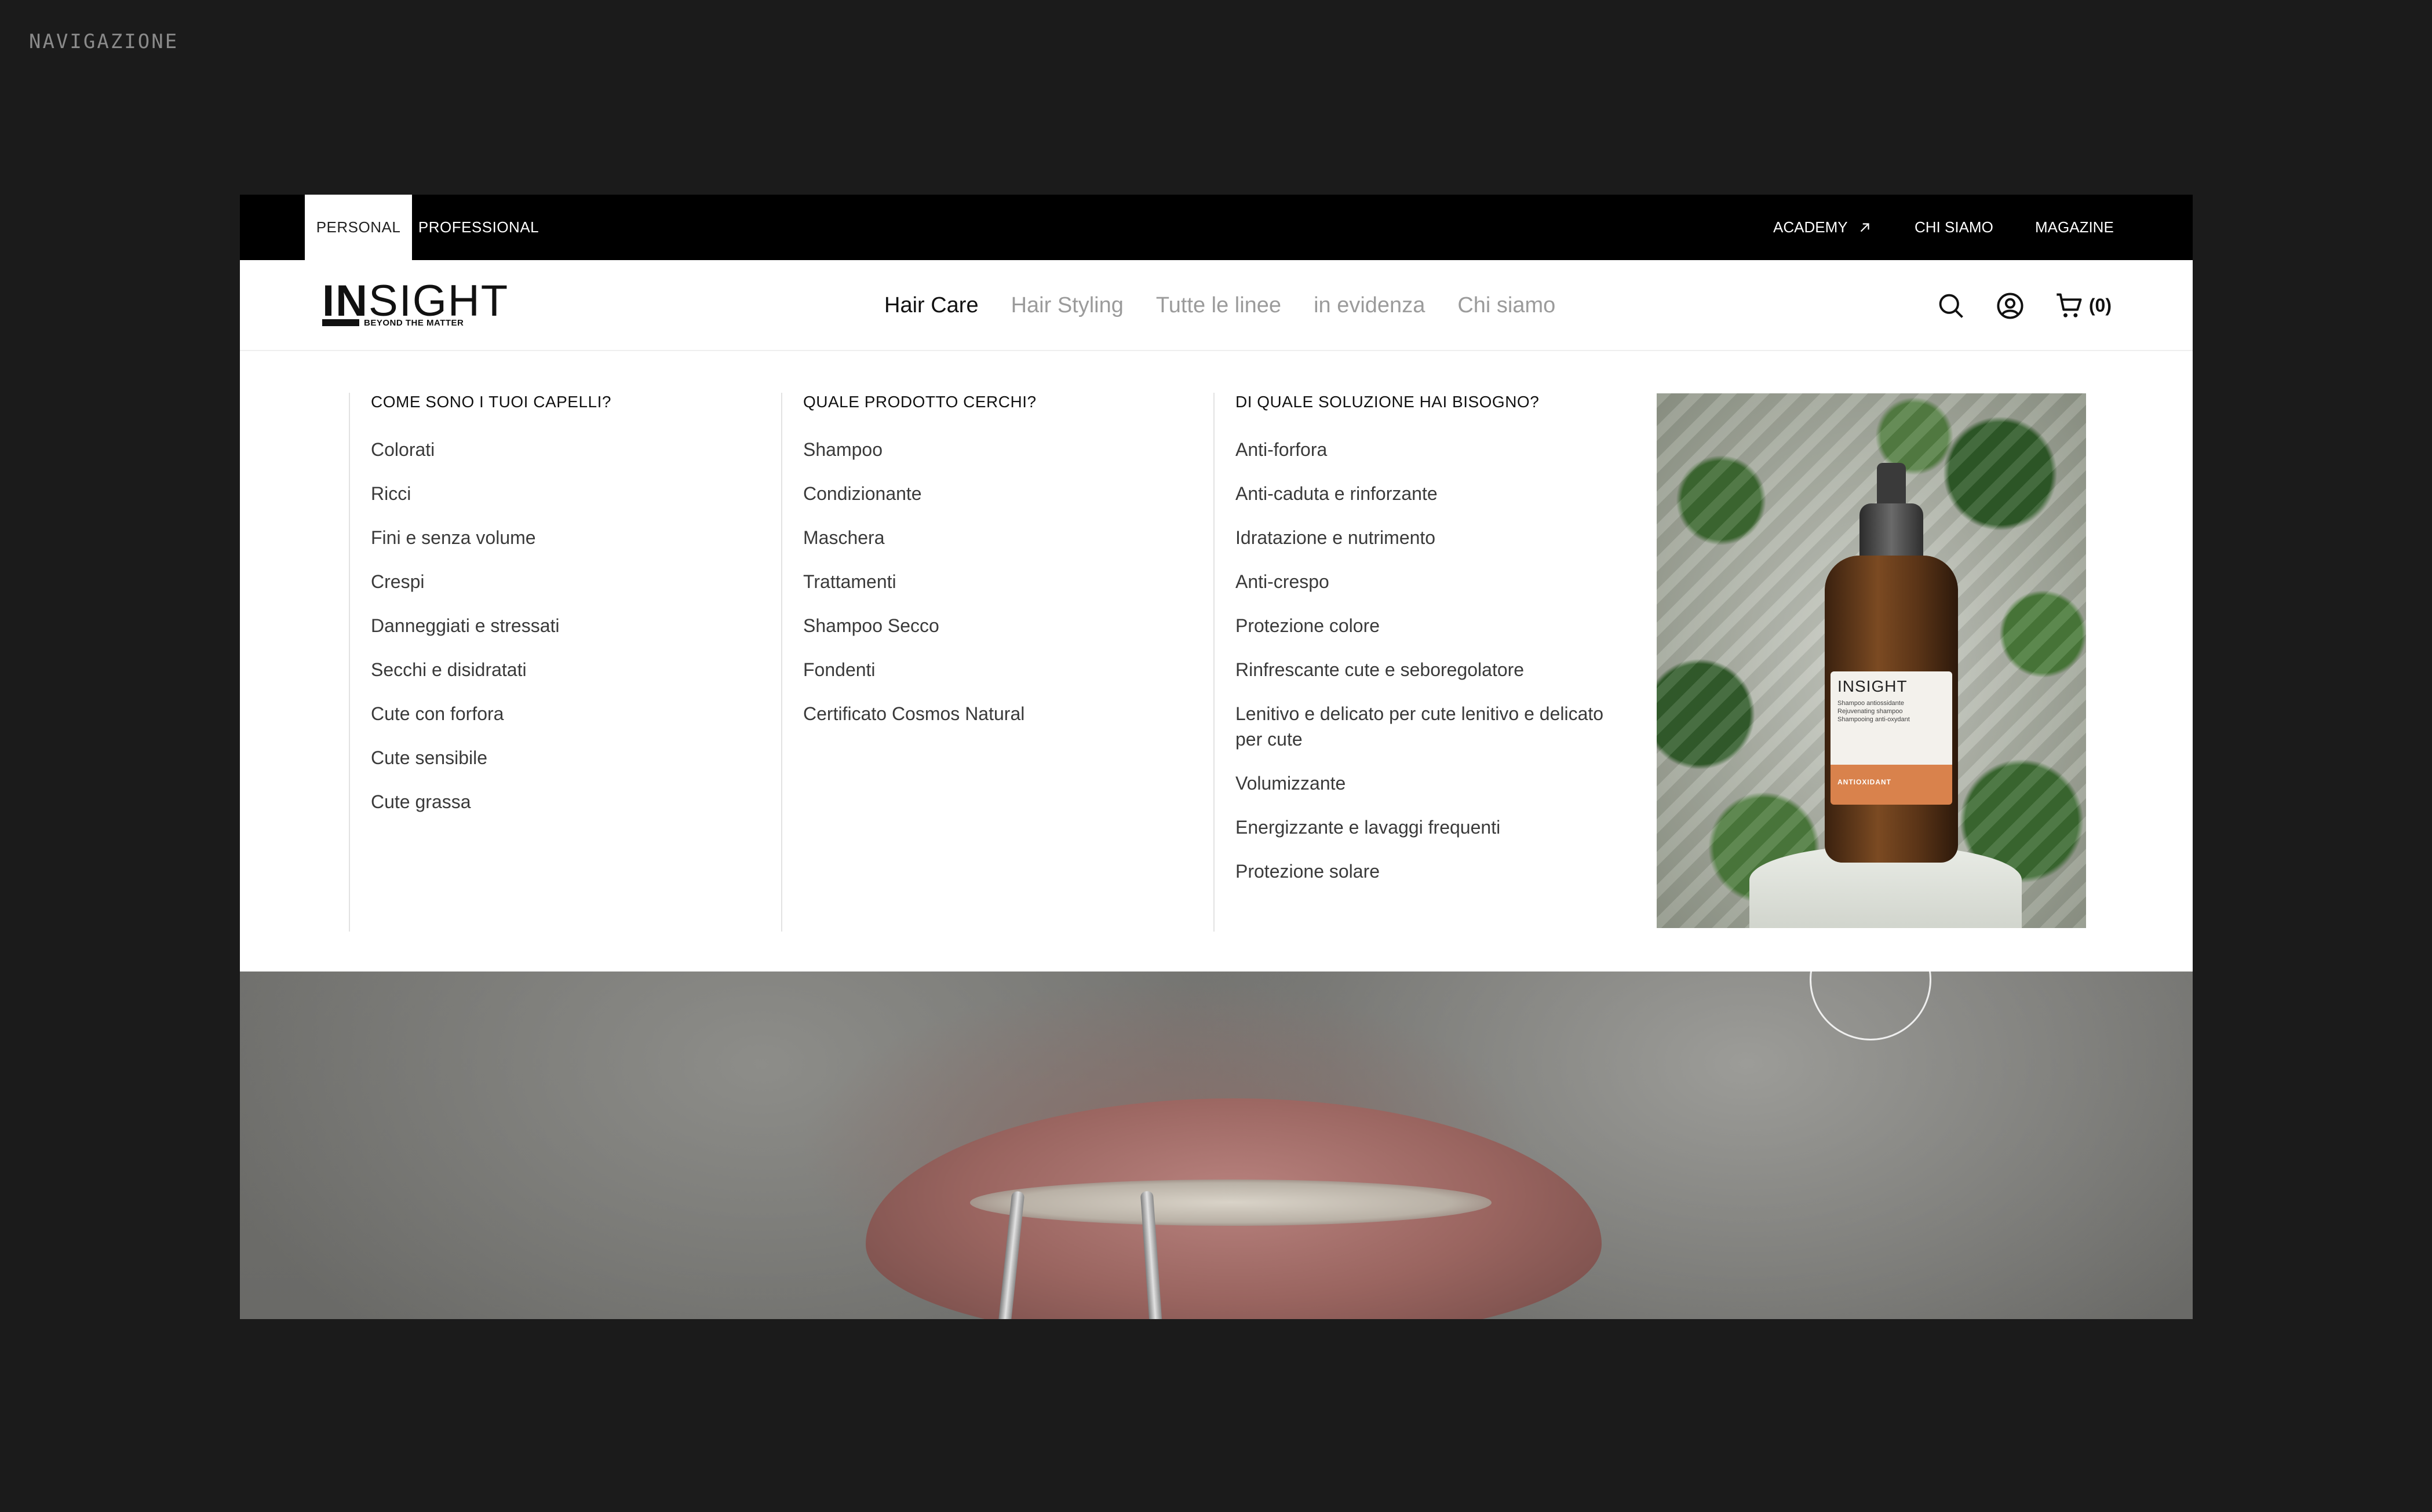 This screenshot has height=1512, width=2432. Describe the element at coordinates (1954, 228) in the screenshot. I see `chi-siamo-link: CHI SIAMO` at that location.